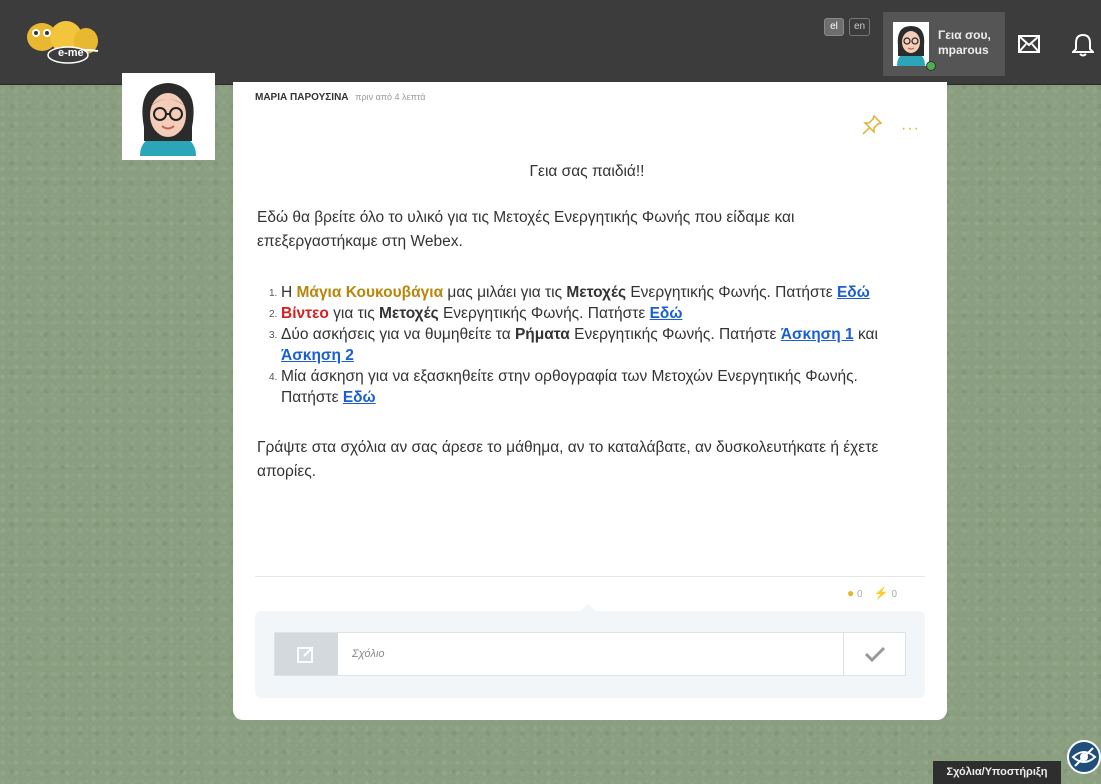  I want to click on post-stats: ● 0 ⚡ 0, so click(872, 593).